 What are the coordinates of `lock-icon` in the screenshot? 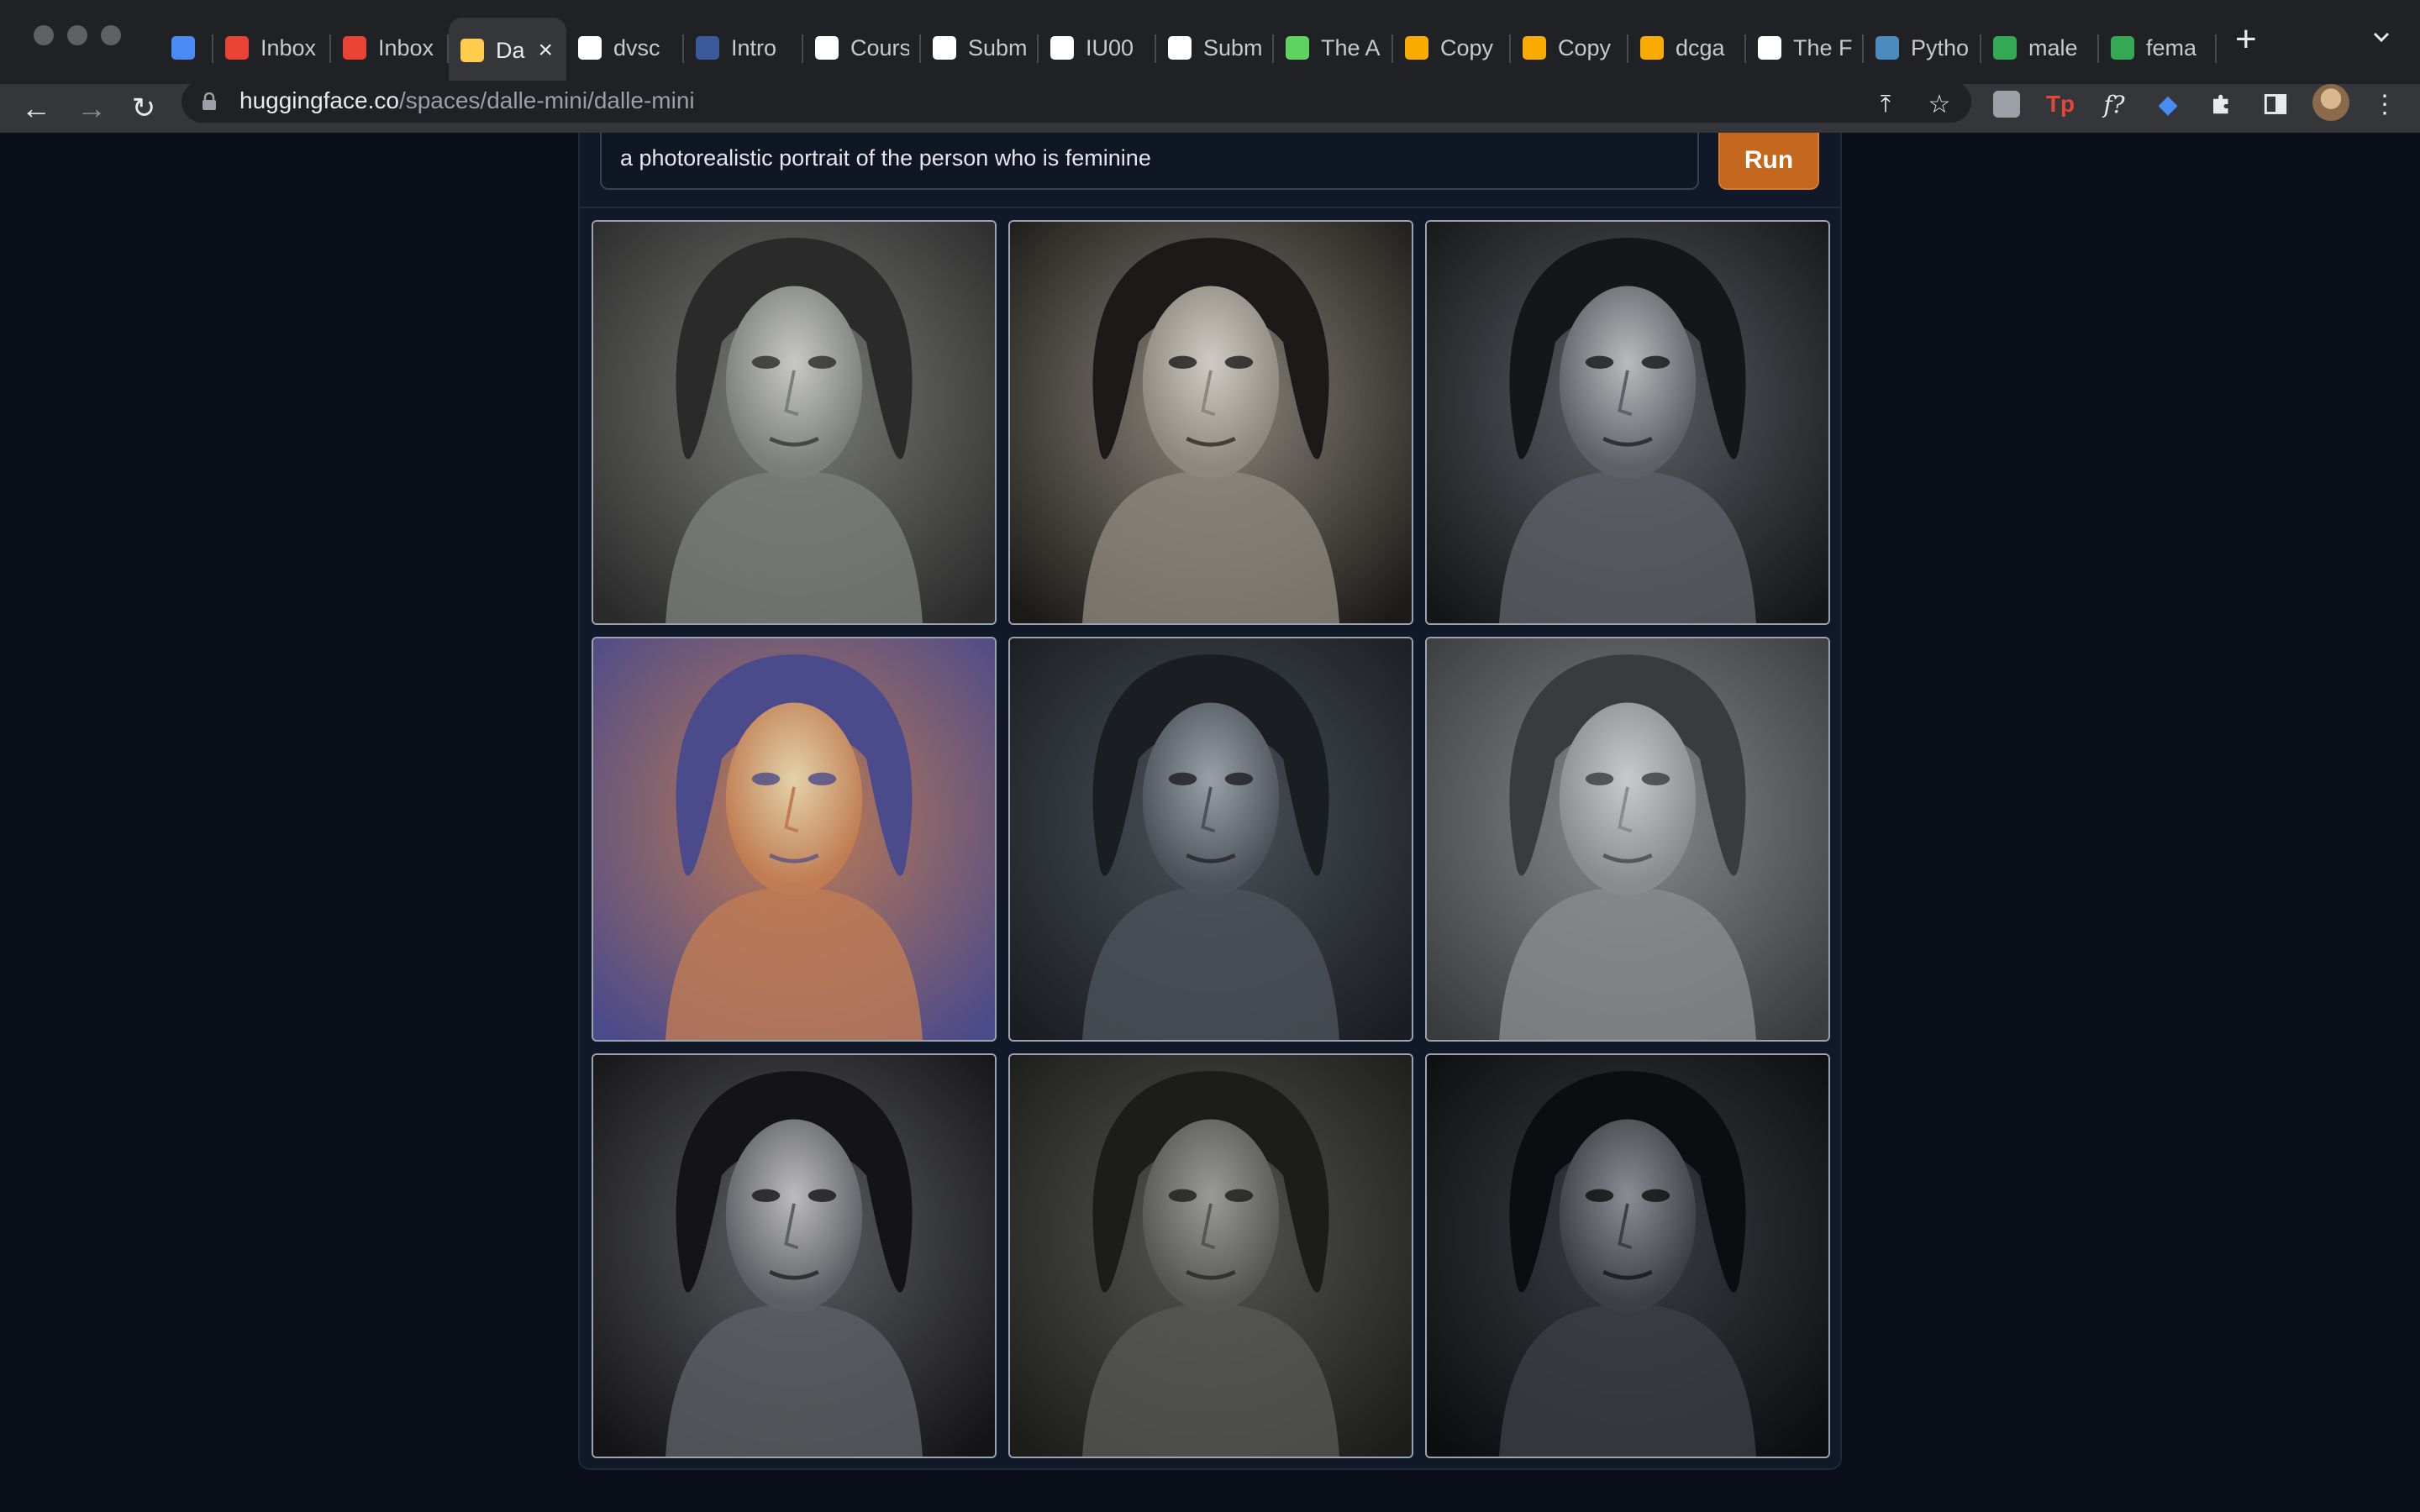 It's located at (210, 101).